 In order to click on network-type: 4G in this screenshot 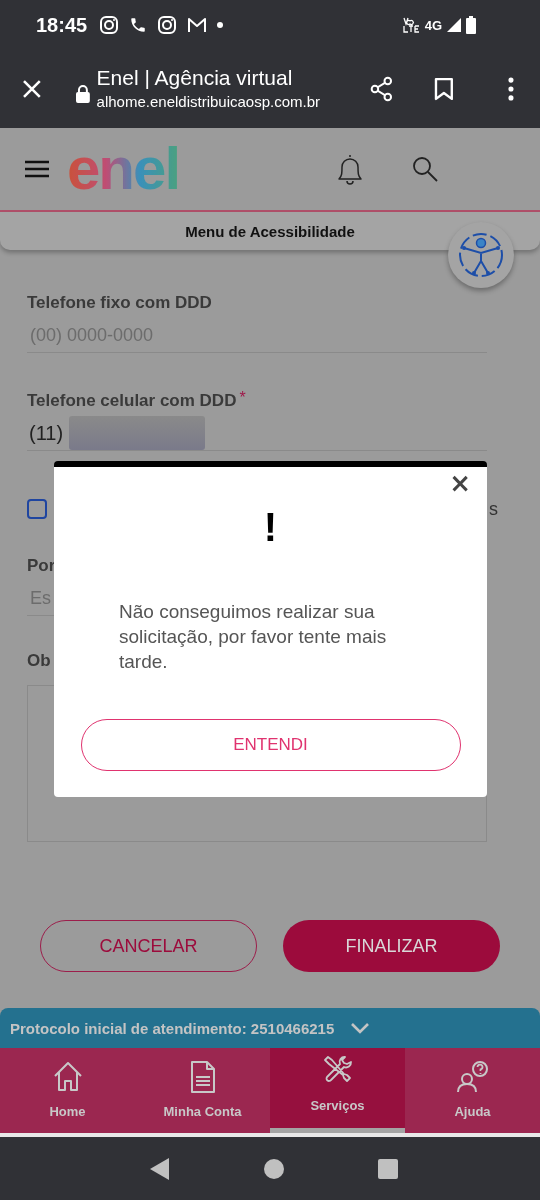, I will do `click(433, 25)`.